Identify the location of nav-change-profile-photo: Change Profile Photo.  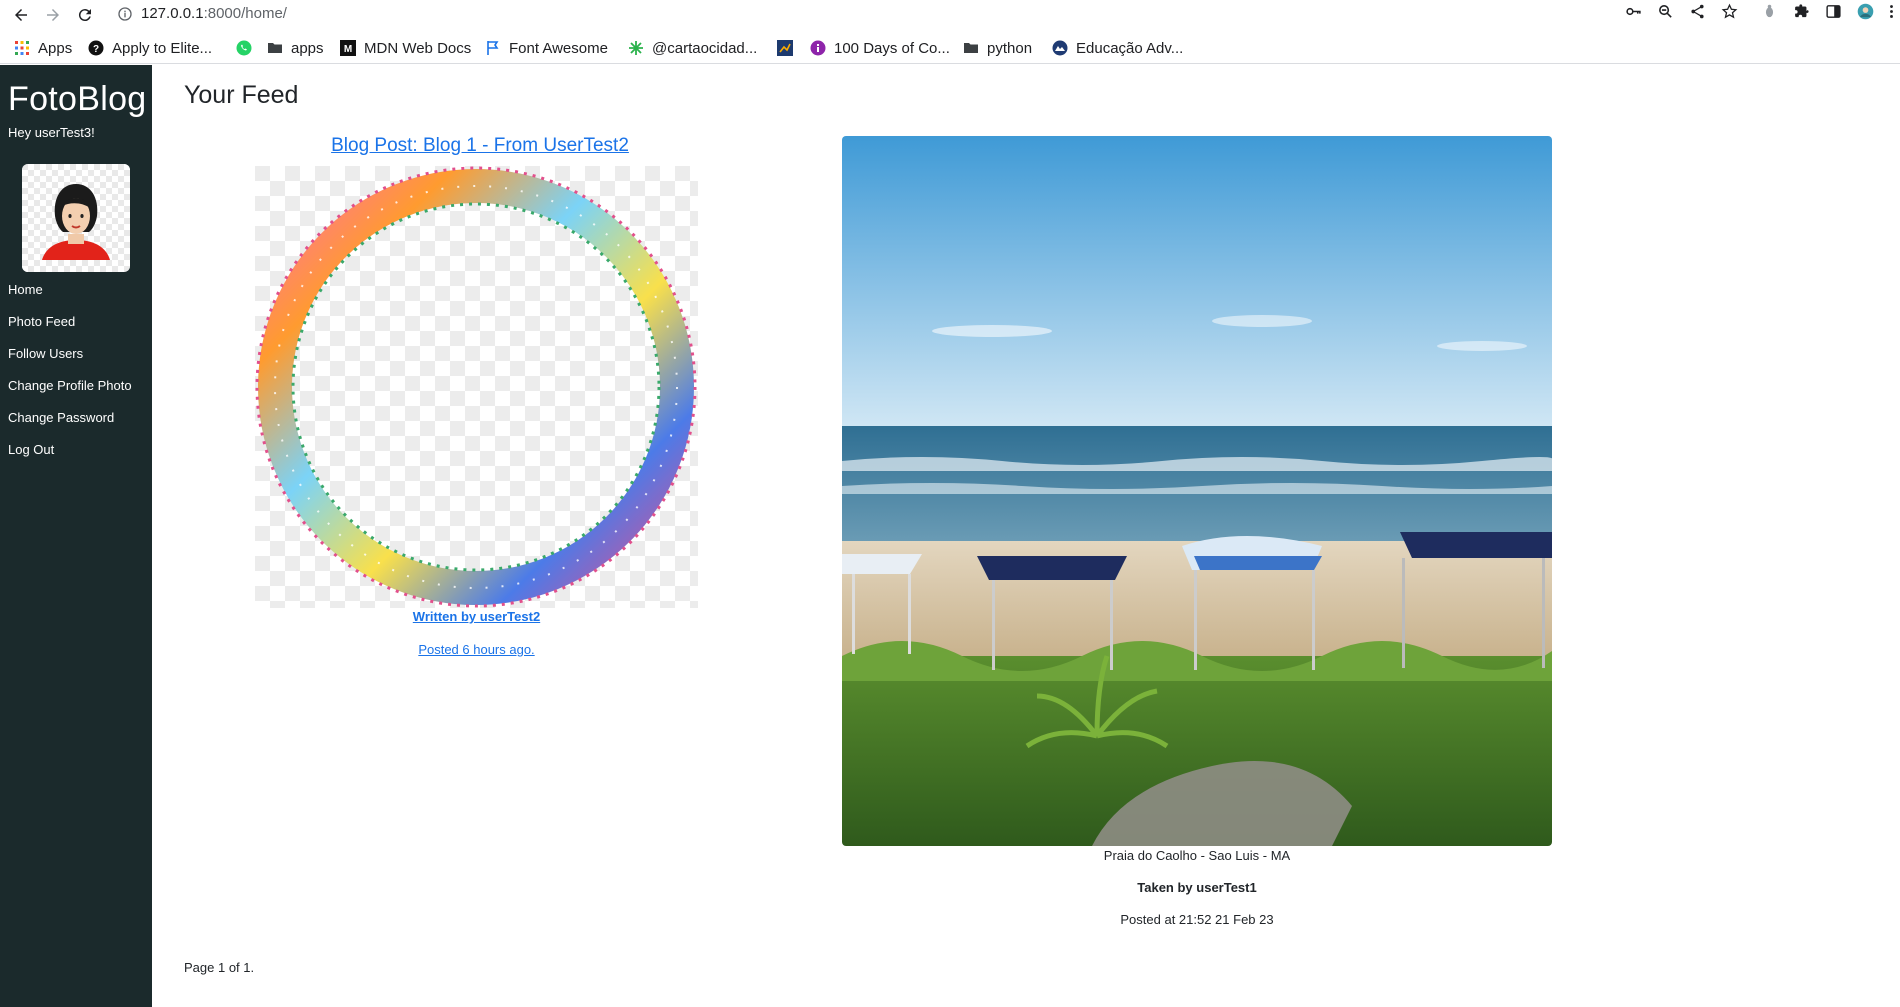
(70, 393).